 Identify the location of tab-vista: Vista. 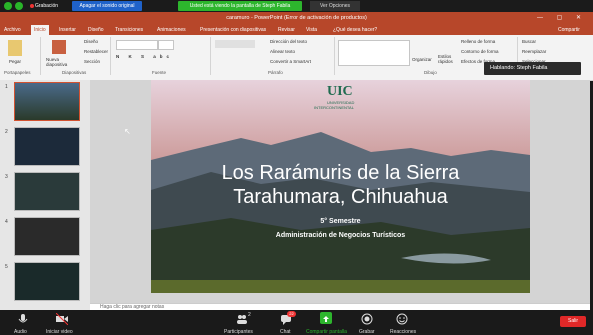
(311, 30).